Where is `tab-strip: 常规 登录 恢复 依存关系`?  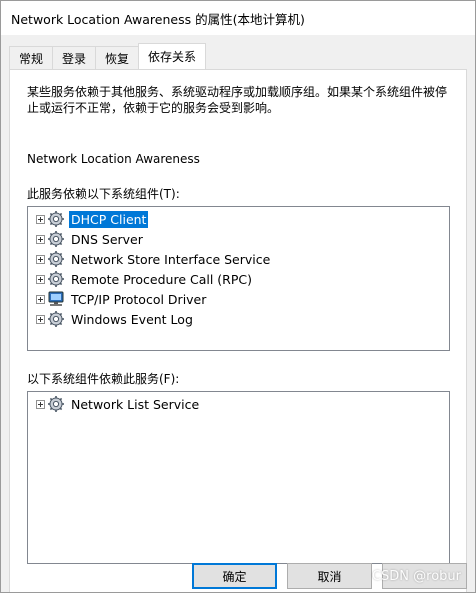
tab-strip: 常规 登录 恢复 依存关系 is located at coordinates (108, 56).